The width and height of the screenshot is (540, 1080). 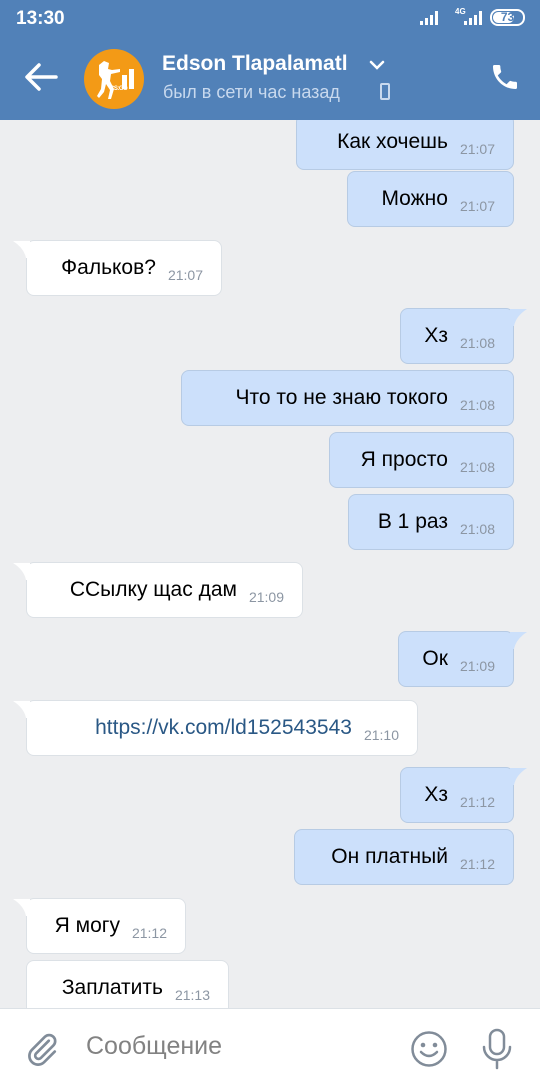 What do you see at coordinates (341, 397) in the screenshot?
I see `message-text: Что то не знаю токого` at bounding box center [341, 397].